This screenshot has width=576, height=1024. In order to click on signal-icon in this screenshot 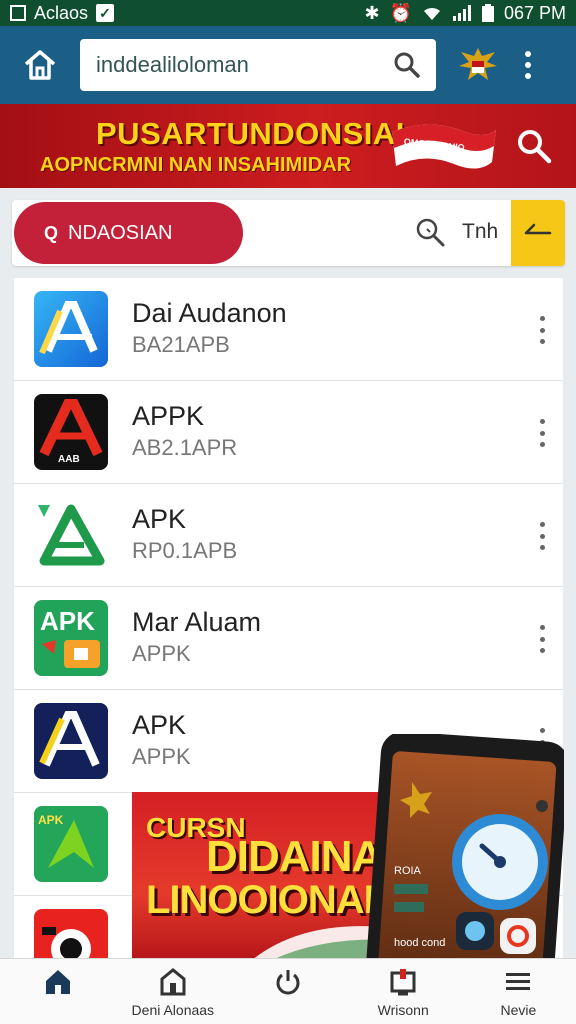, I will do `click(461, 13)`.